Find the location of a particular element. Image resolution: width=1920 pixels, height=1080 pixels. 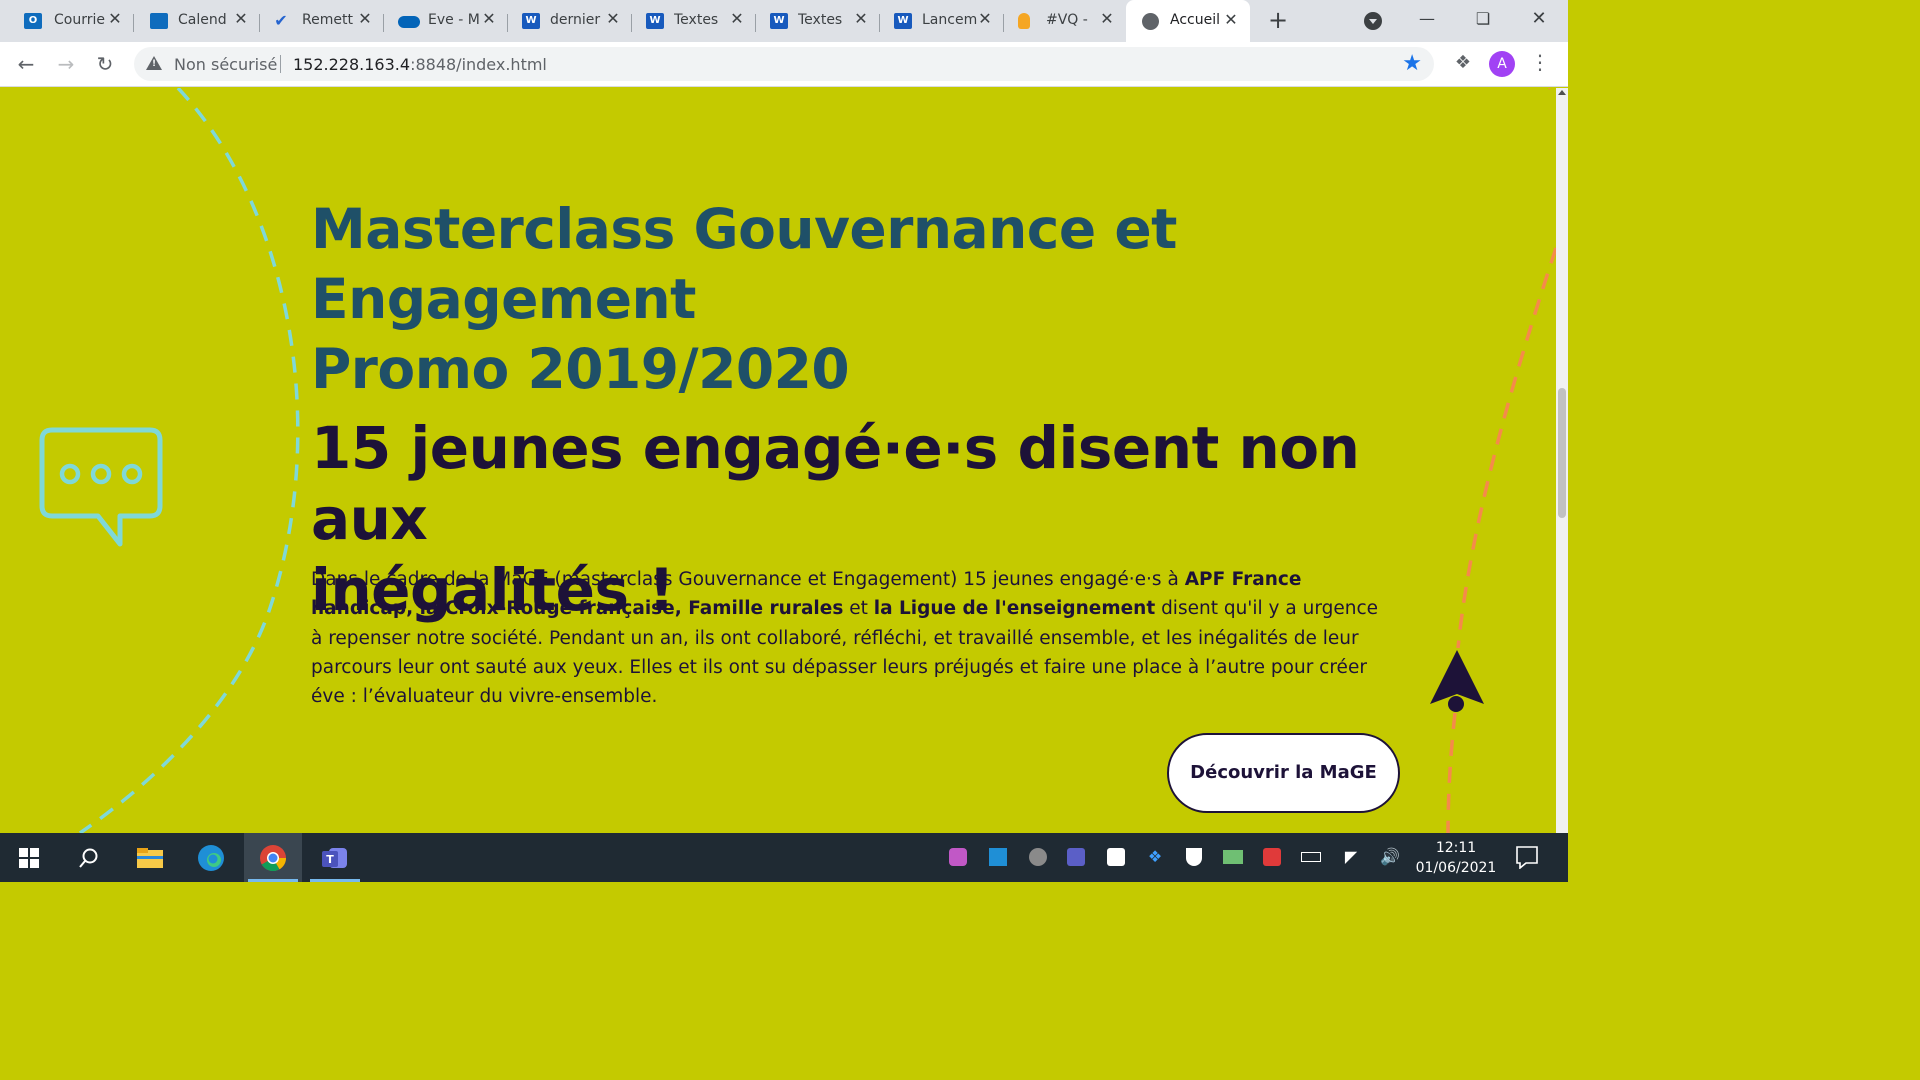

discover-mage-button: Découvrir la MaGE is located at coordinates (1283, 773).